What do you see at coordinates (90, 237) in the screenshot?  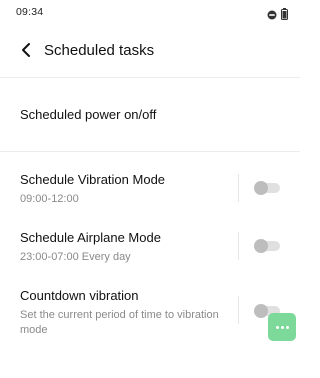 I see `list-item-title: Schedule Airplane Mode` at bounding box center [90, 237].